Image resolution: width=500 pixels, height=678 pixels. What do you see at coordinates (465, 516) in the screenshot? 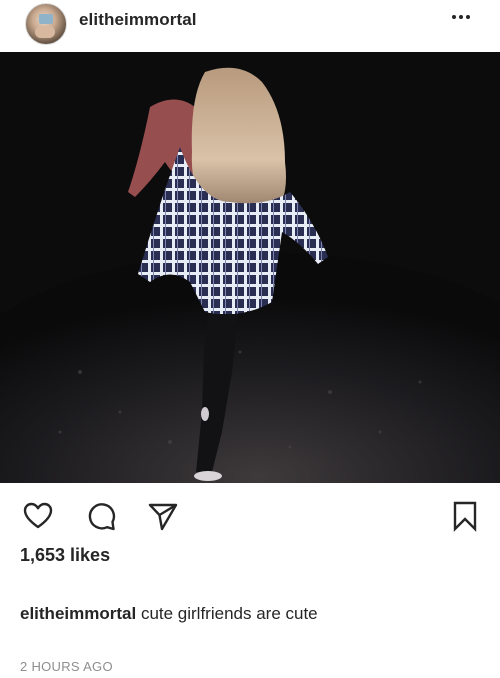
I see `bookmark-icon` at bounding box center [465, 516].